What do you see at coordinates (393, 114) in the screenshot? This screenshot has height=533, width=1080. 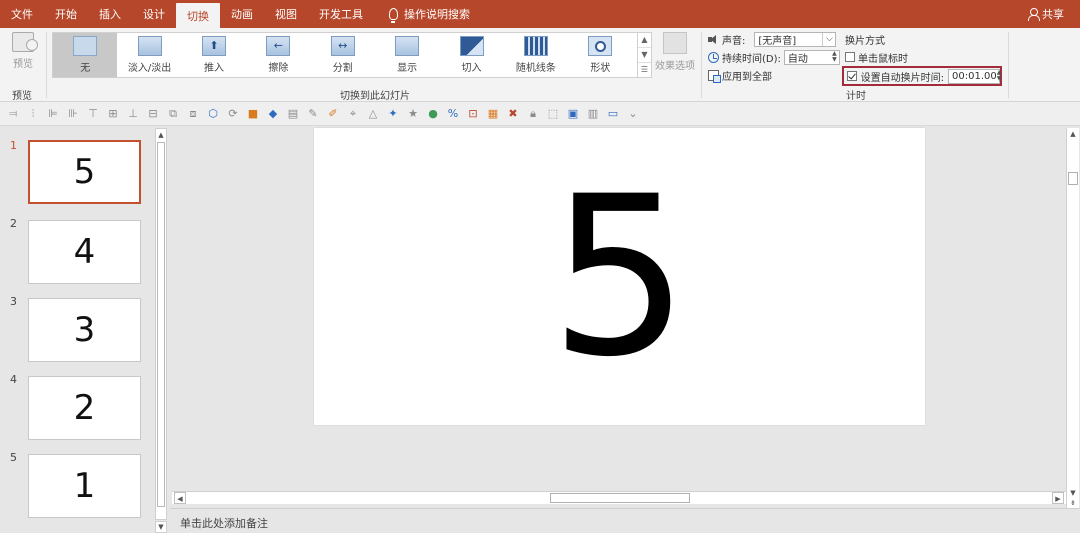 I see `animation-icon: ✦` at bounding box center [393, 114].